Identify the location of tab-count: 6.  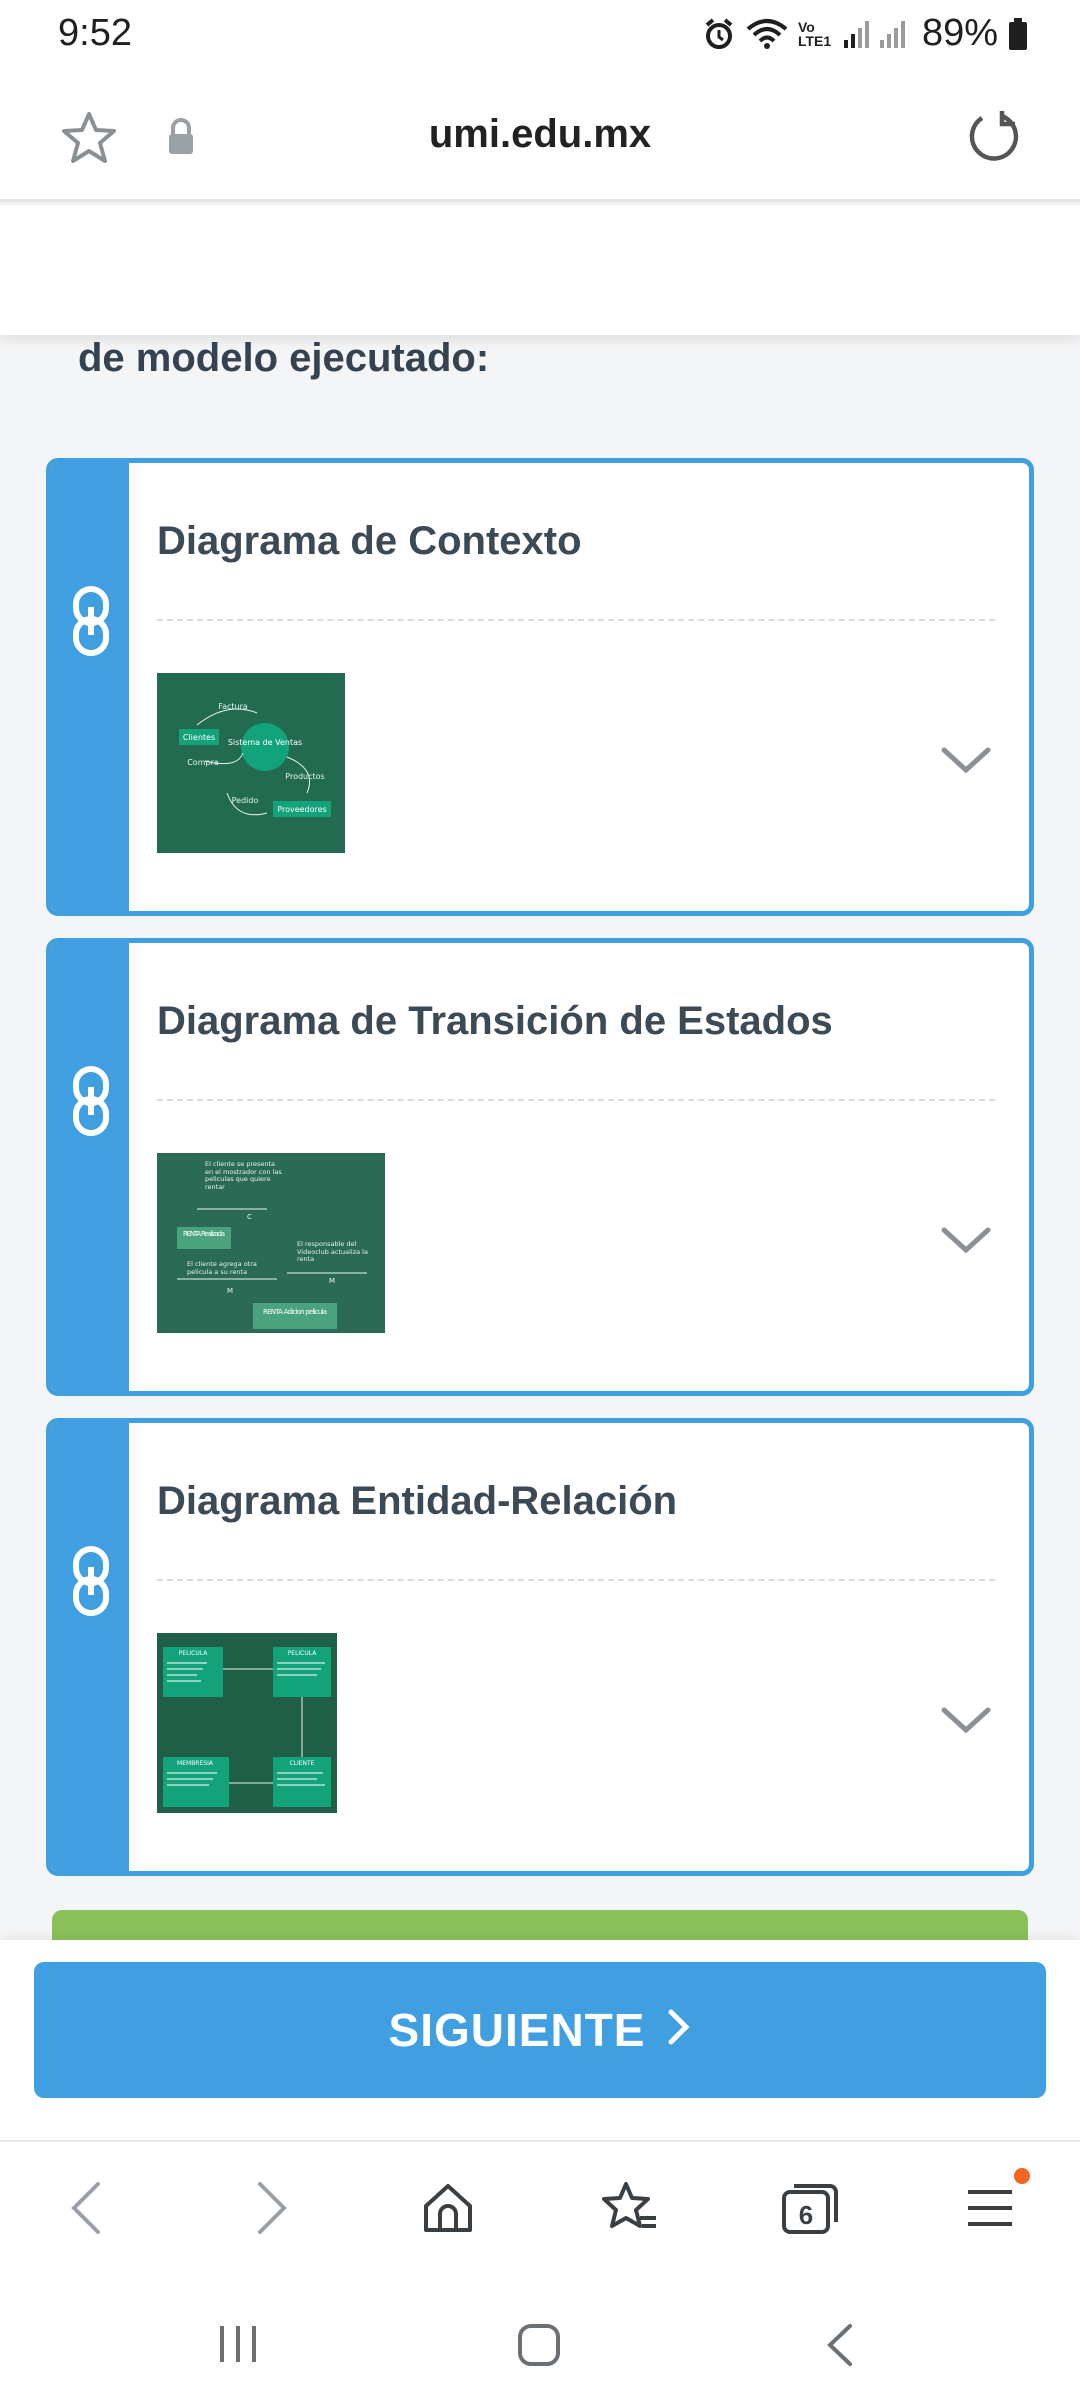
(806, 2215).